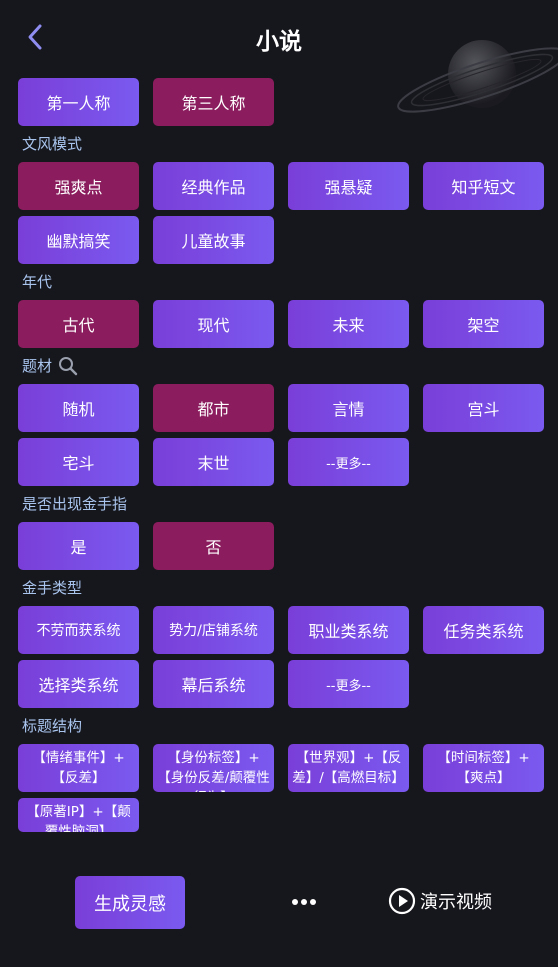  Describe the element at coordinates (213, 102) in the screenshot. I see `option-third-person: 第三人称` at that location.